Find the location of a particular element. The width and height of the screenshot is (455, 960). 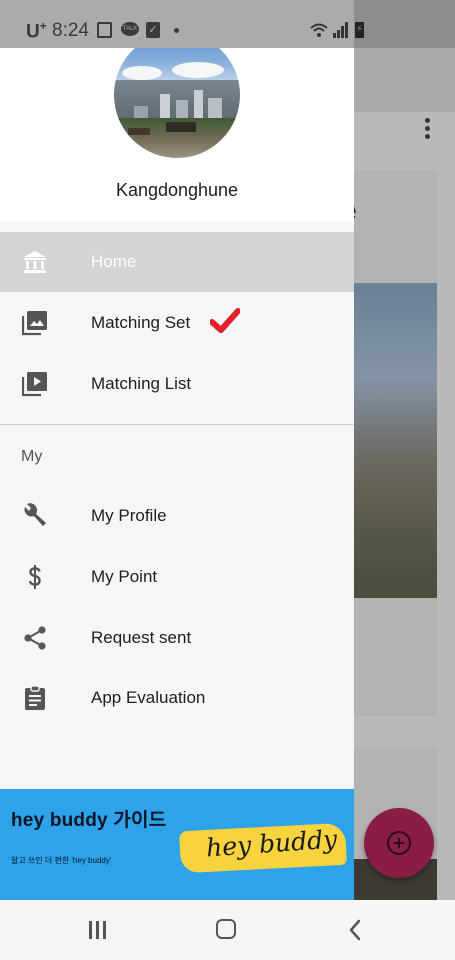

more-options-icon is located at coordinates (427, 130).